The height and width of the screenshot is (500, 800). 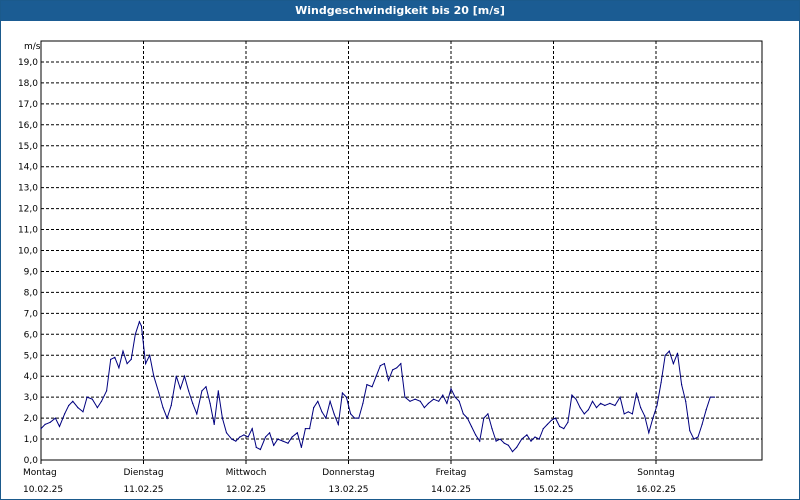 I want to click on y-tick-label: 10,0, so click(x=28, y=252).